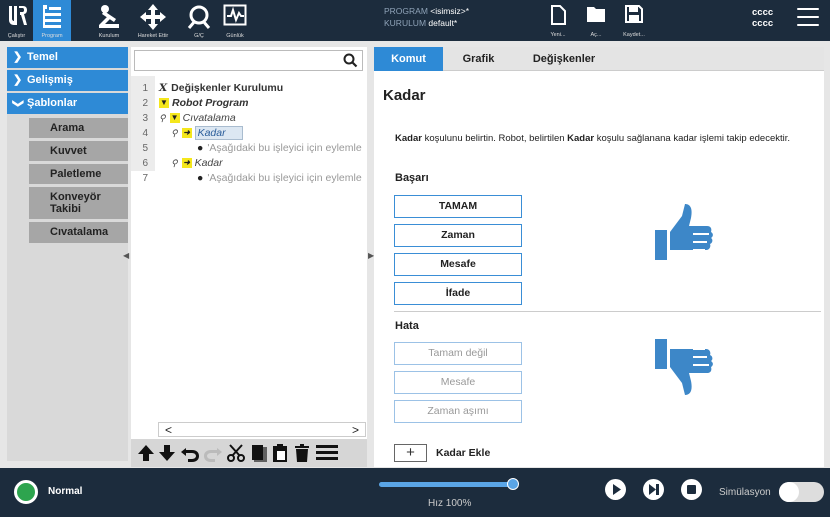 This screenshot has width=830, height=517. I want to click on installation-tab-label: Kurulum, so click(109, 36).